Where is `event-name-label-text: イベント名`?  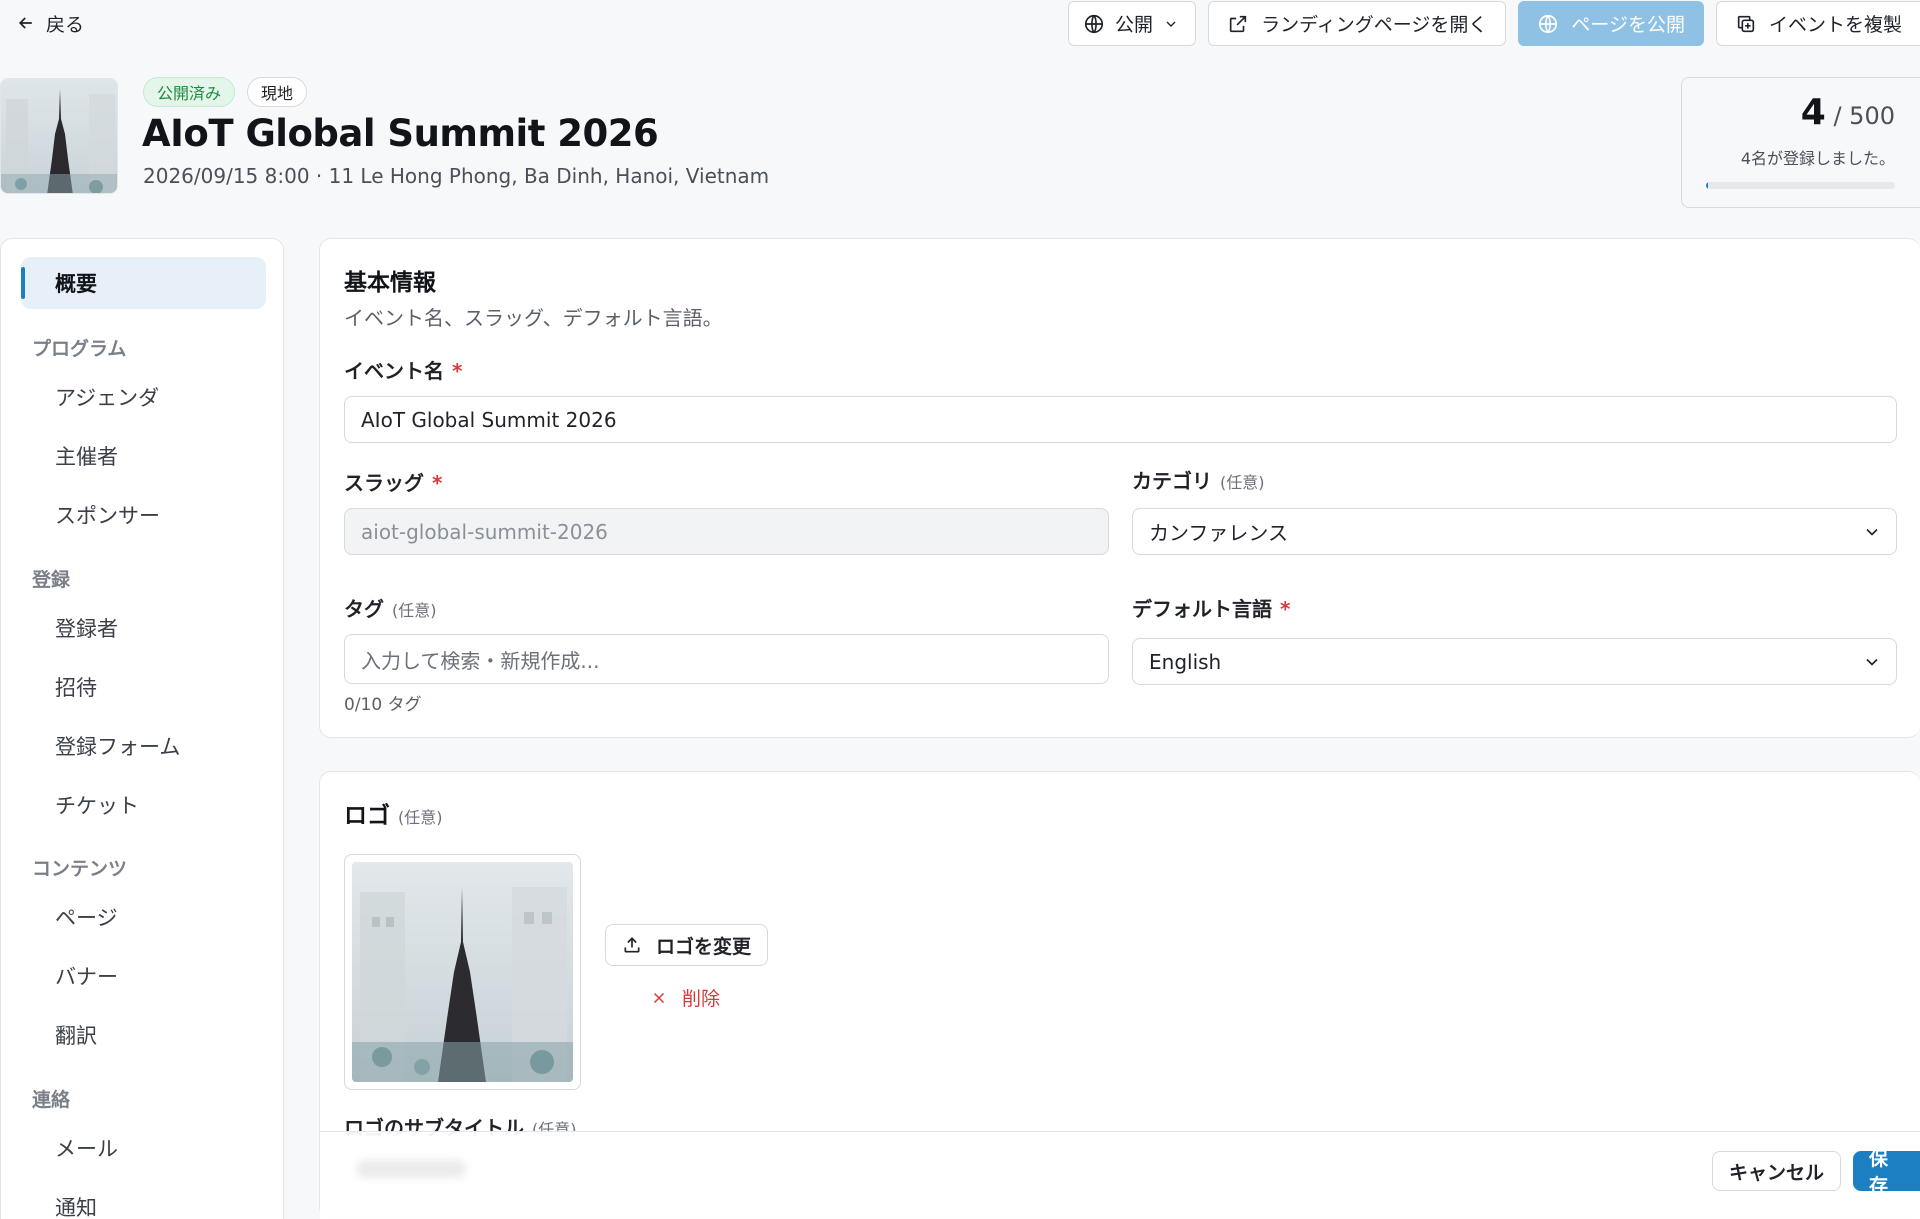 event-name-label-text: イベント名 is located at coordinates (394, 371).